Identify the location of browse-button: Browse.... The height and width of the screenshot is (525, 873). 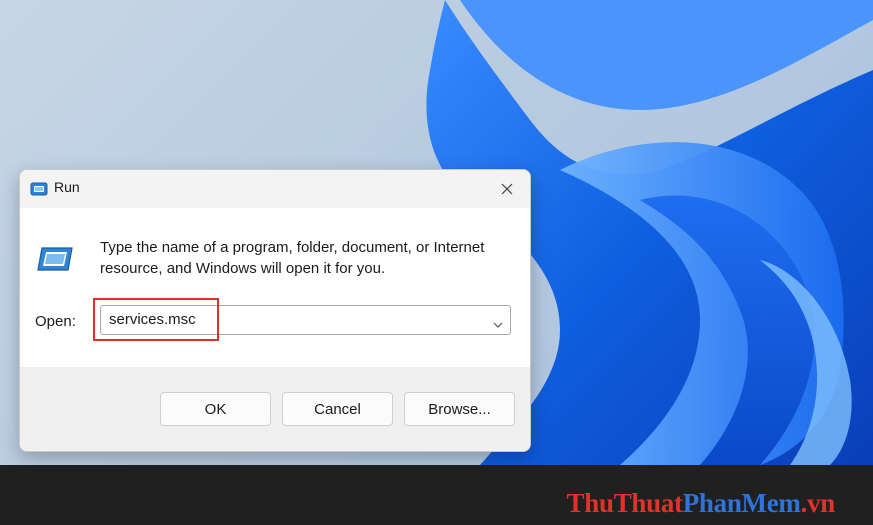
(459, 409).